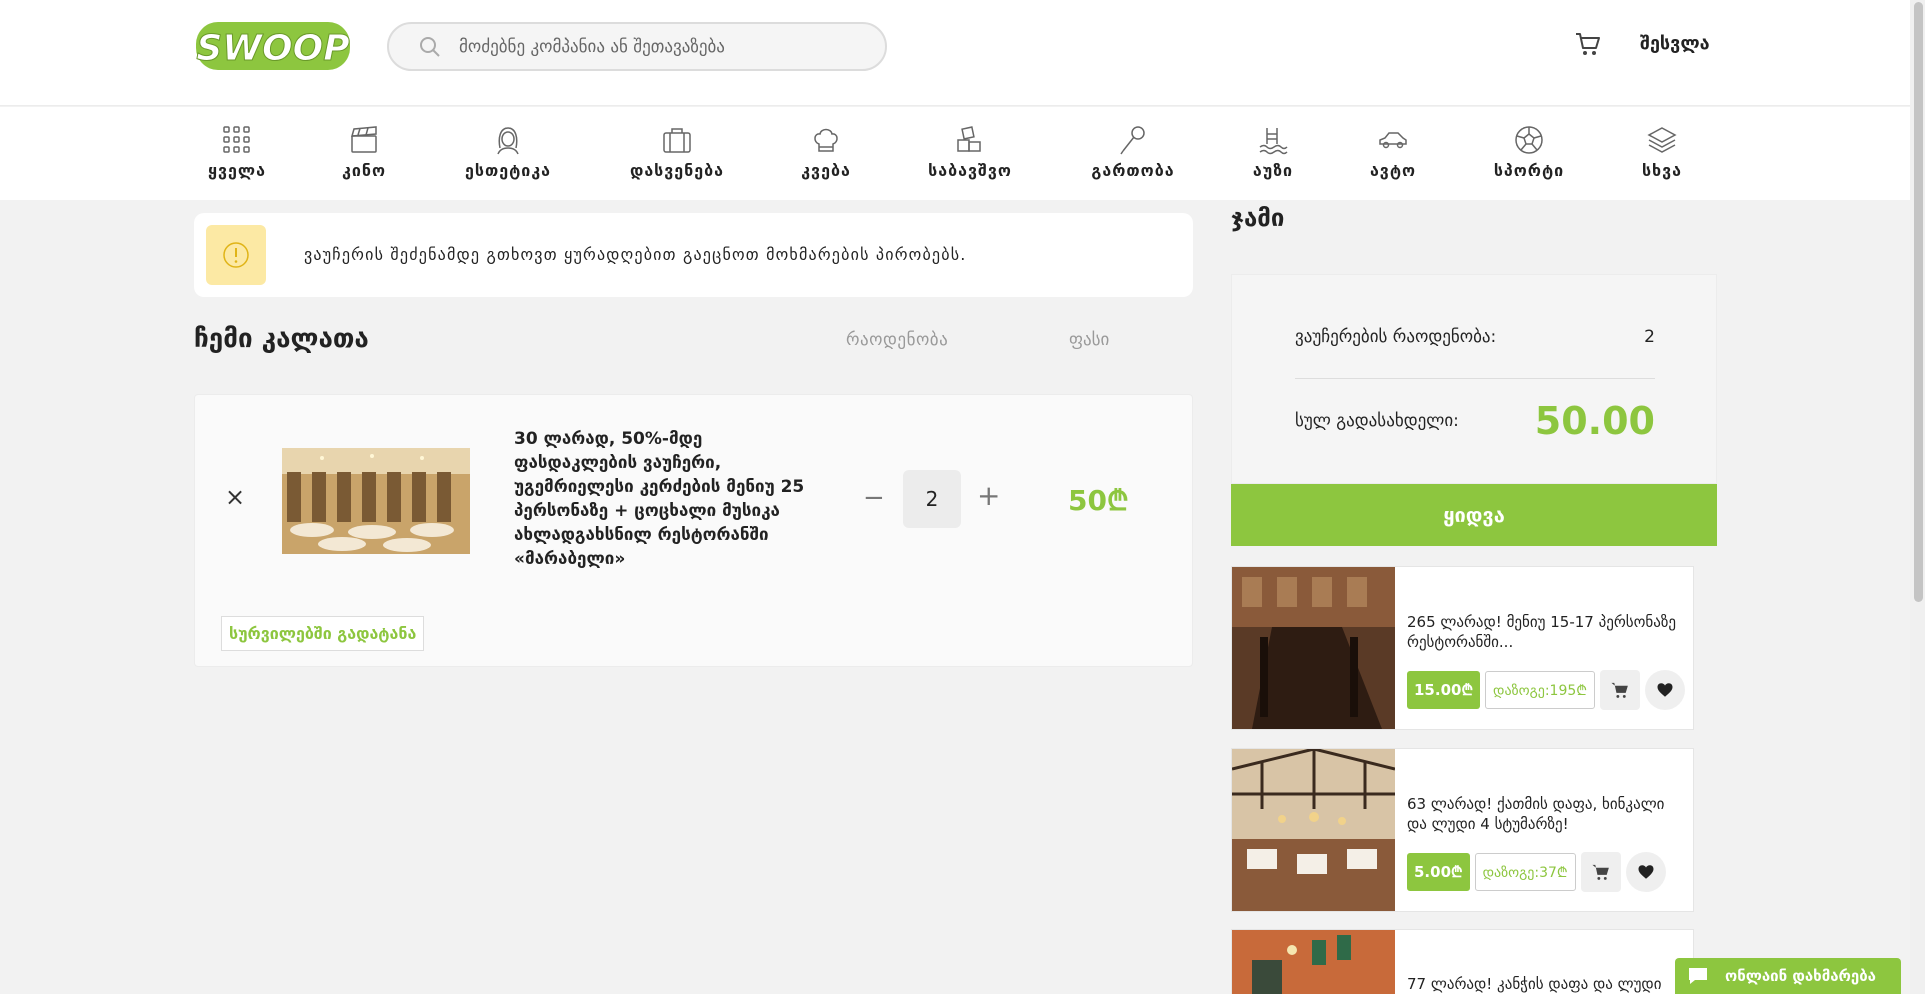 The image size is (1925, 994). What do you see at coordinates (236, 139) in the screenshot?
I see `grid-icon` at bounding box center [236, 139].